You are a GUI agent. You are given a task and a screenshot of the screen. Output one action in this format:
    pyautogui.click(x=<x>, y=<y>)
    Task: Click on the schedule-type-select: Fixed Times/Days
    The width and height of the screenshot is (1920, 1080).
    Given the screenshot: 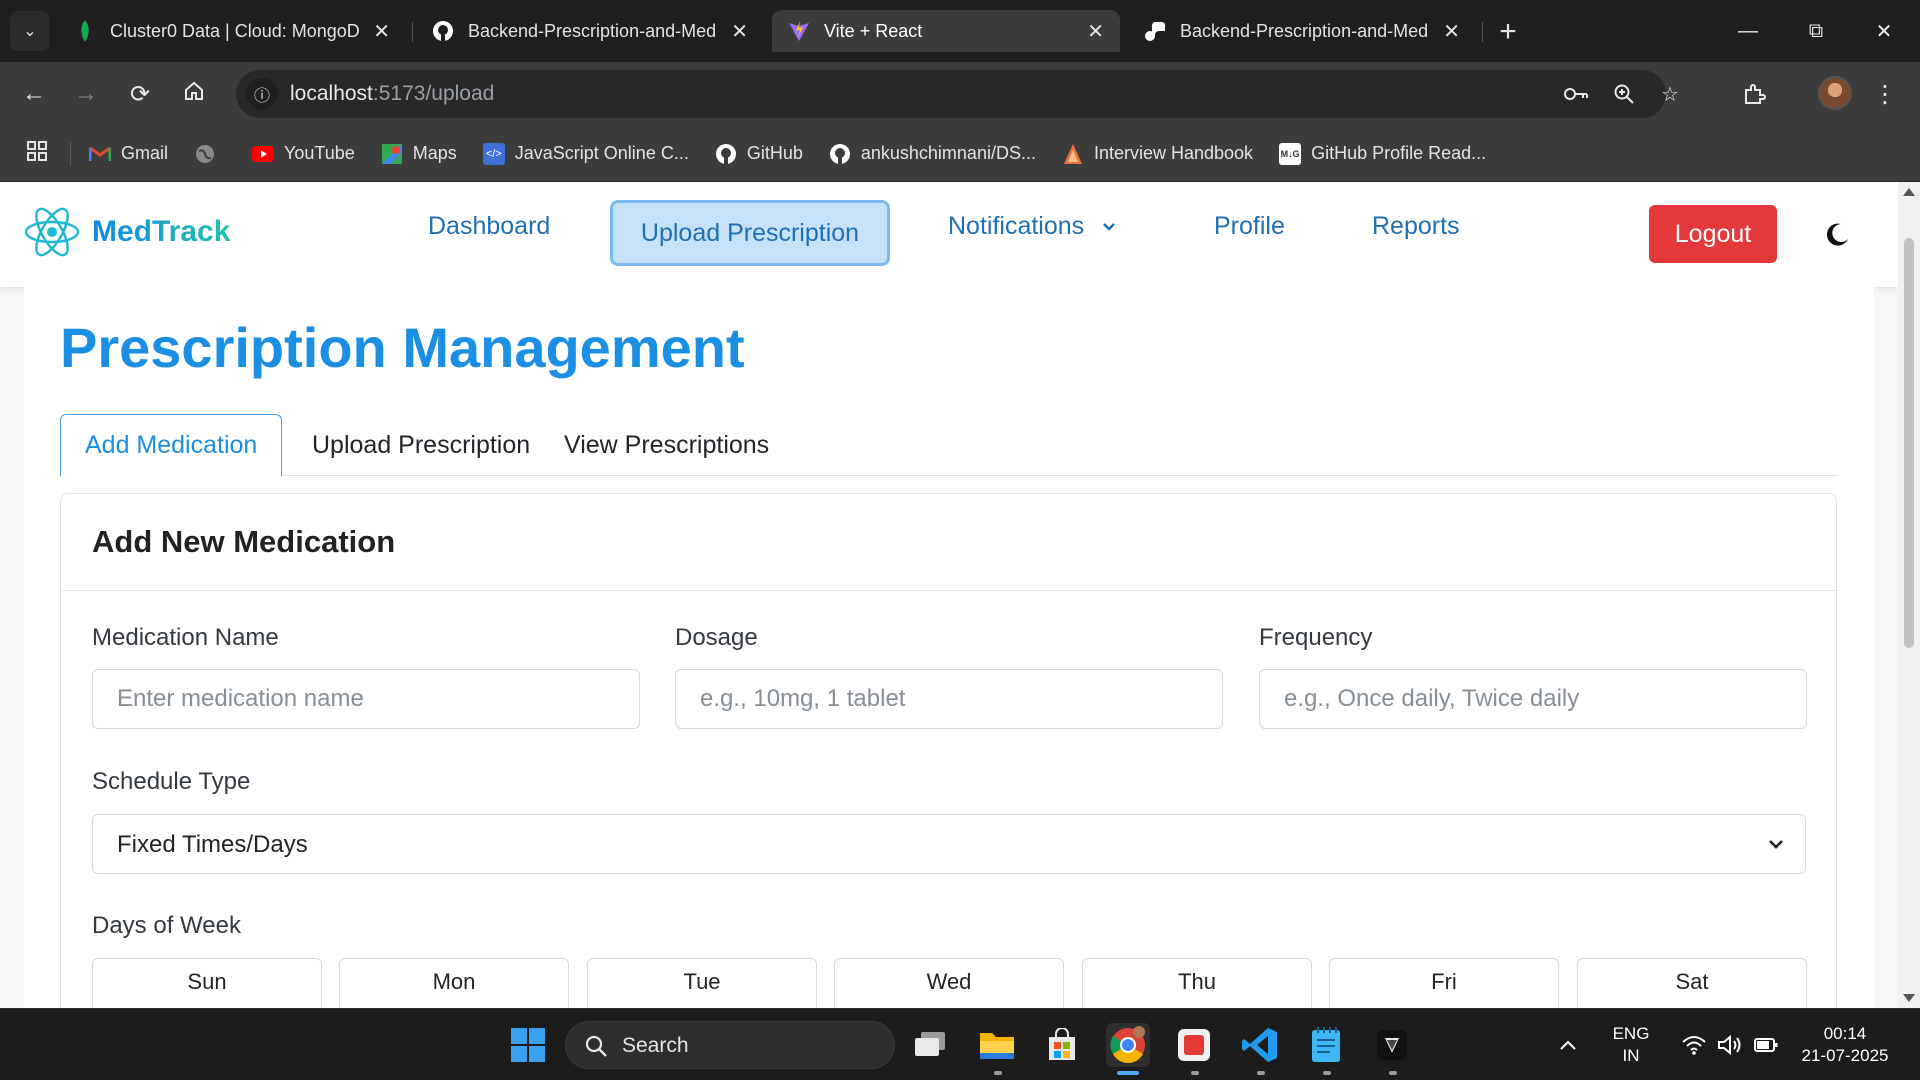 What is the action you would take?
    pyautogui.click(x=949, y=844)
    